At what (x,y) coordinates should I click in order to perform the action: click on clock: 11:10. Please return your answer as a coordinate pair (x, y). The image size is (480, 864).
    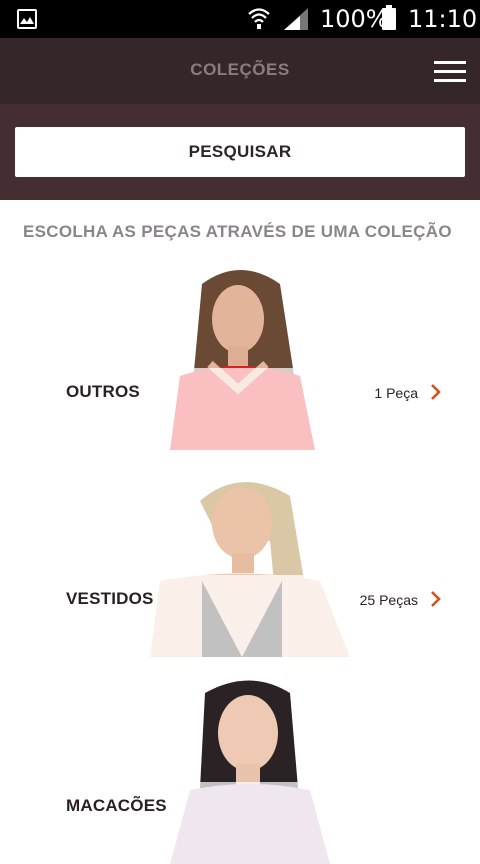
    Looking at the image, I should click on (443, 19).